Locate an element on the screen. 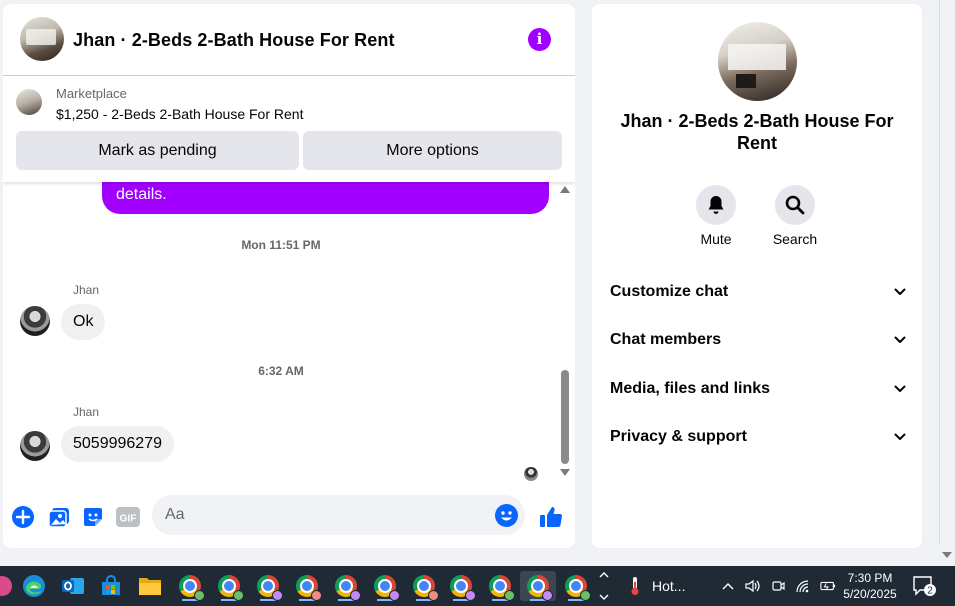 The image size is (955, 606). outlook-icon is located at coordinates (73, 586).